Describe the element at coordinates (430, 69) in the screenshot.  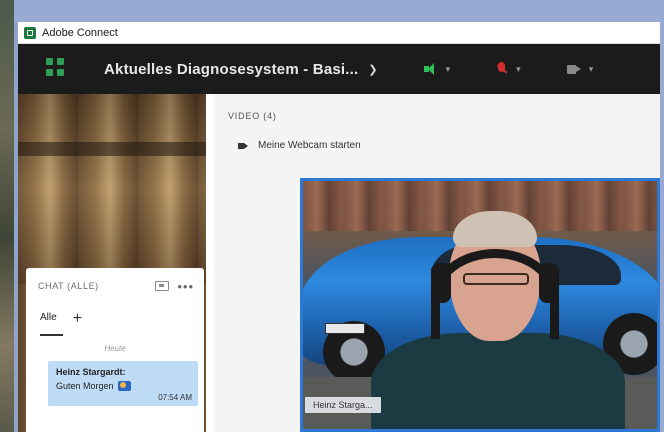
I see `speaker-icon` at that location.